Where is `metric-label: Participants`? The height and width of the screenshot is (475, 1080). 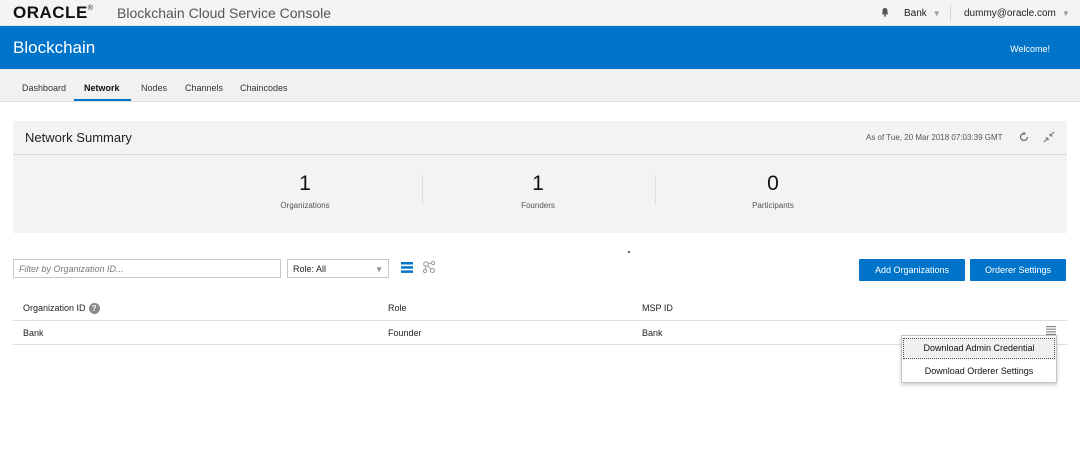 metric-label: Participants is located at coordinates (773, 205).